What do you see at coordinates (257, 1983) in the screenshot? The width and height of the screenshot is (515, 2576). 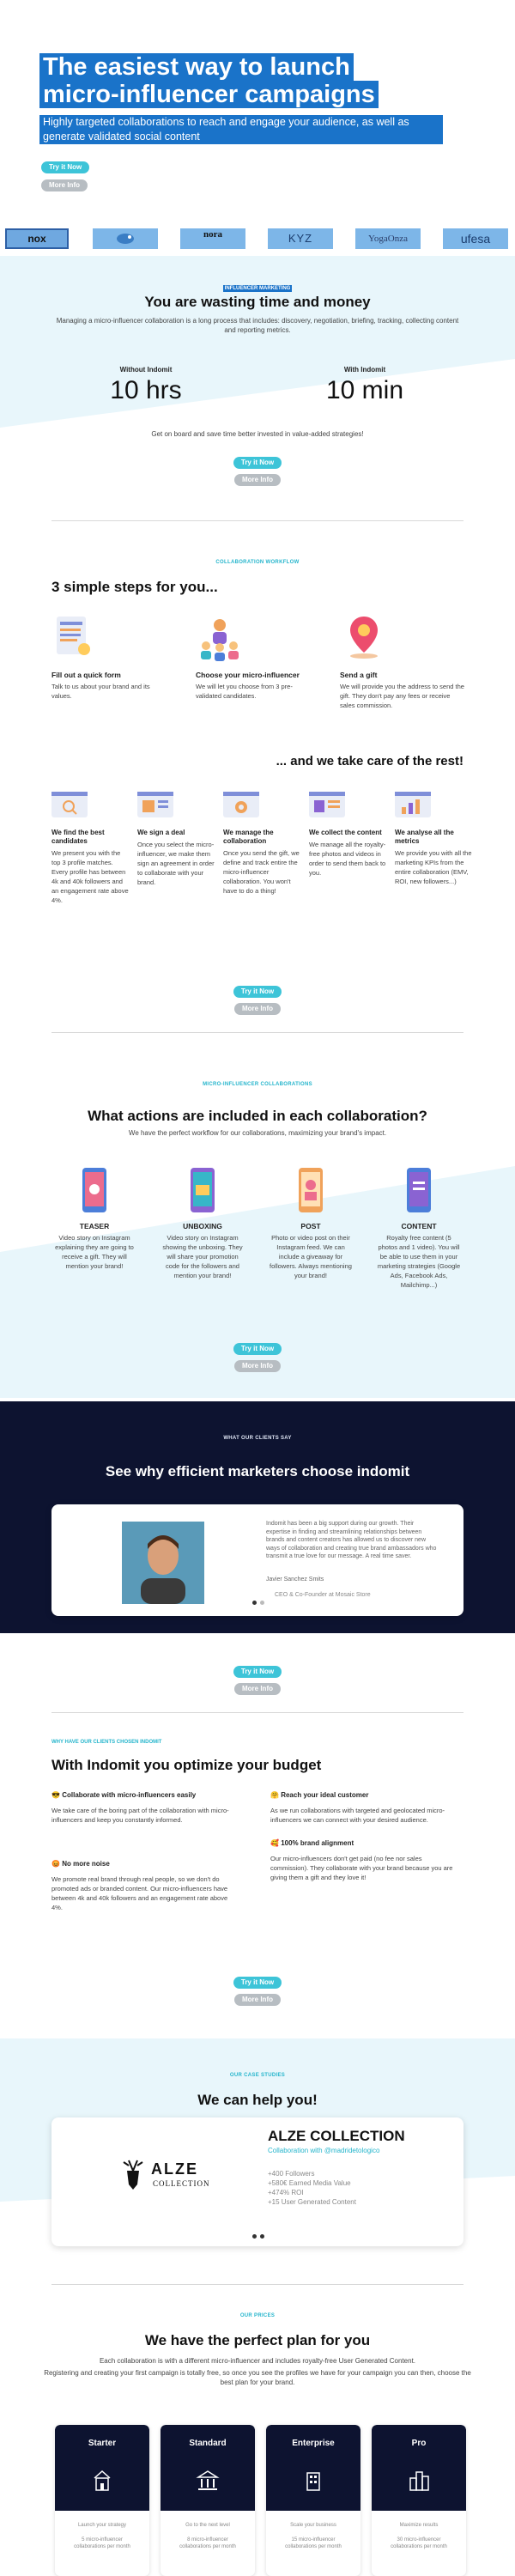 I see `budget-try-button: Try it Now` at bounding box center [257, 1983].